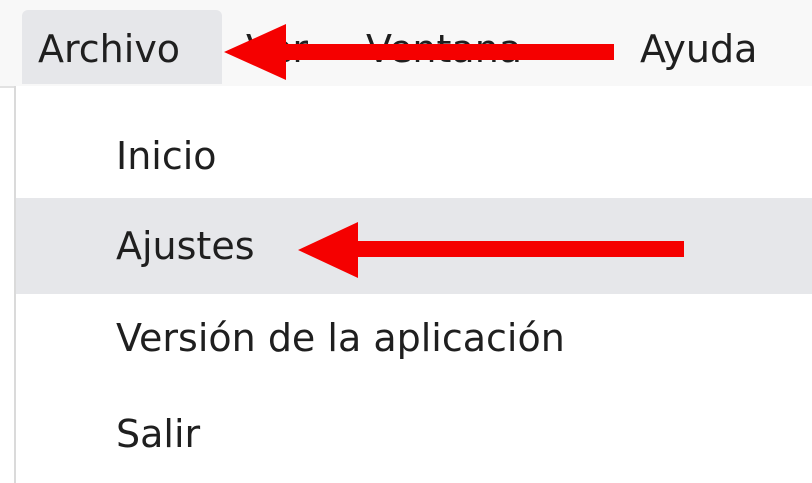 The height and width of the screenshot is (483, 812). I want to click on menu-archivo: Archivo, so click(122, 47).